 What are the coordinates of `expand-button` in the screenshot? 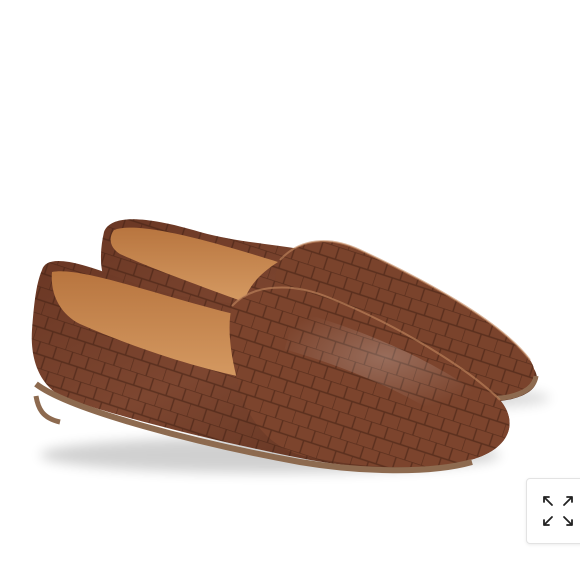 It's located at (553, 511).